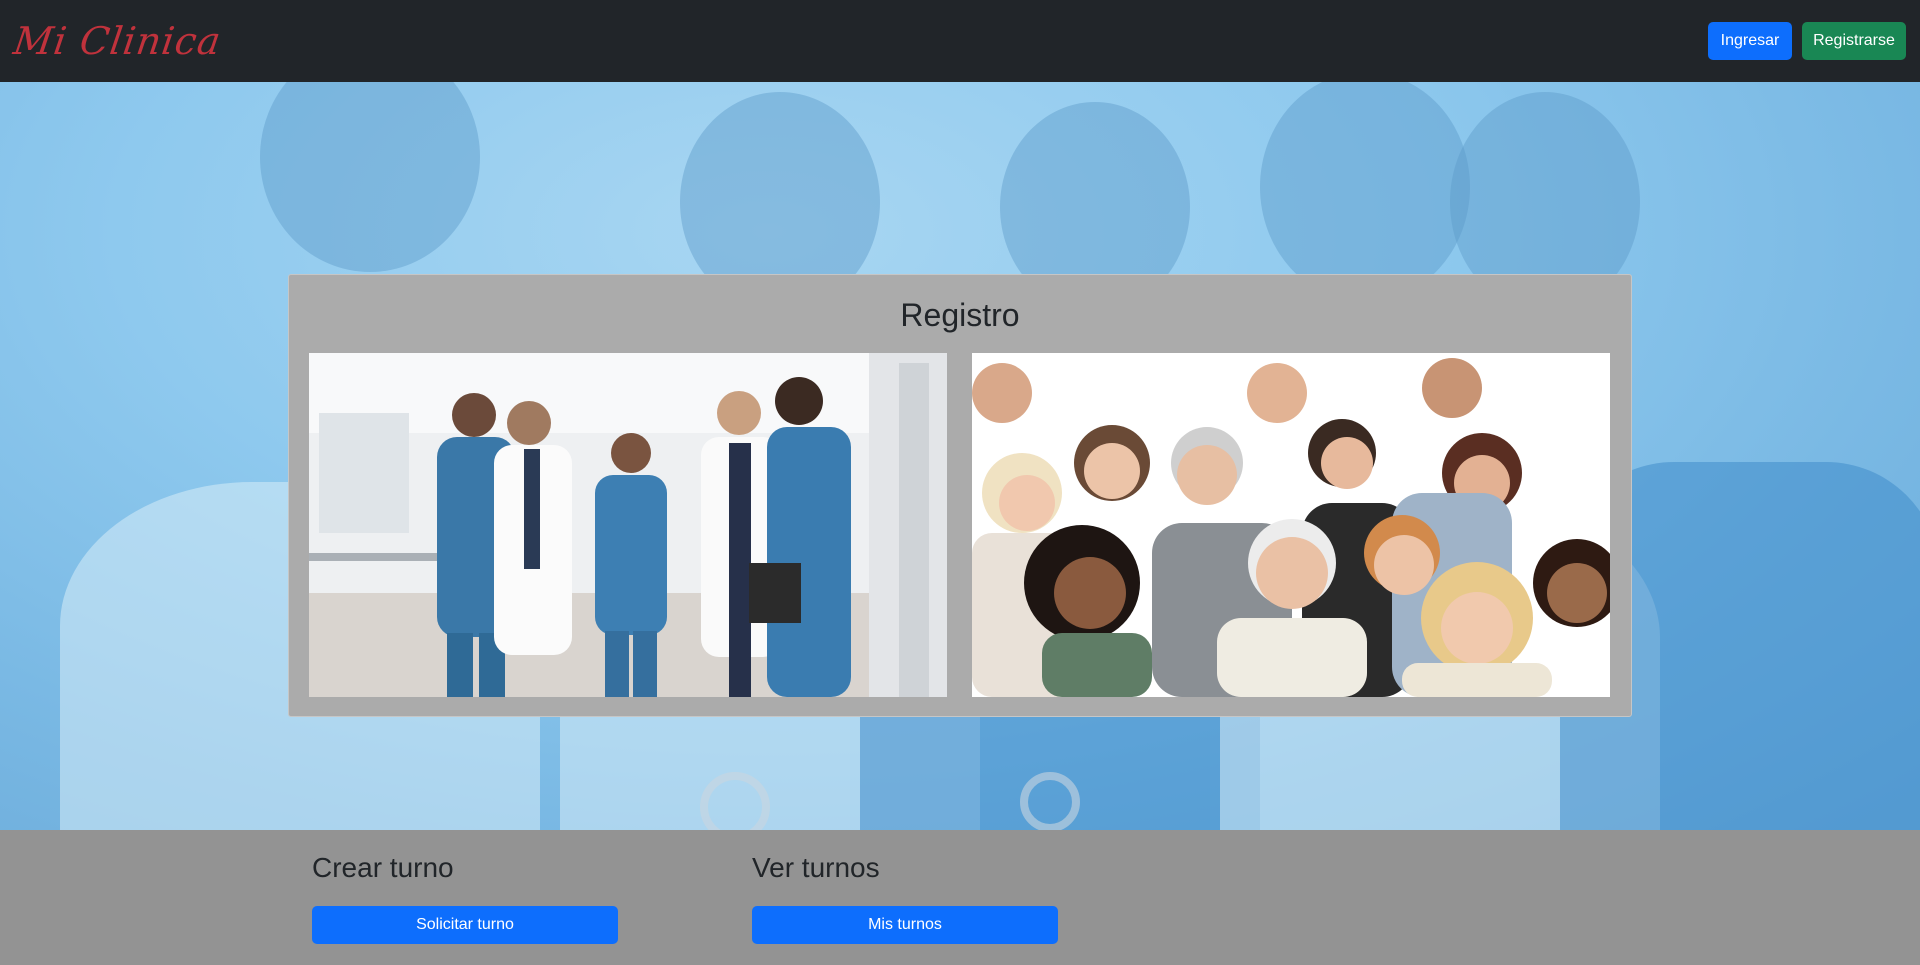  What do you see at coordinates (960, 41) in the screenshot?
I see `top-navbar: Mi Clinica Ingresar Registrarse` at bounding box center [960, 41].